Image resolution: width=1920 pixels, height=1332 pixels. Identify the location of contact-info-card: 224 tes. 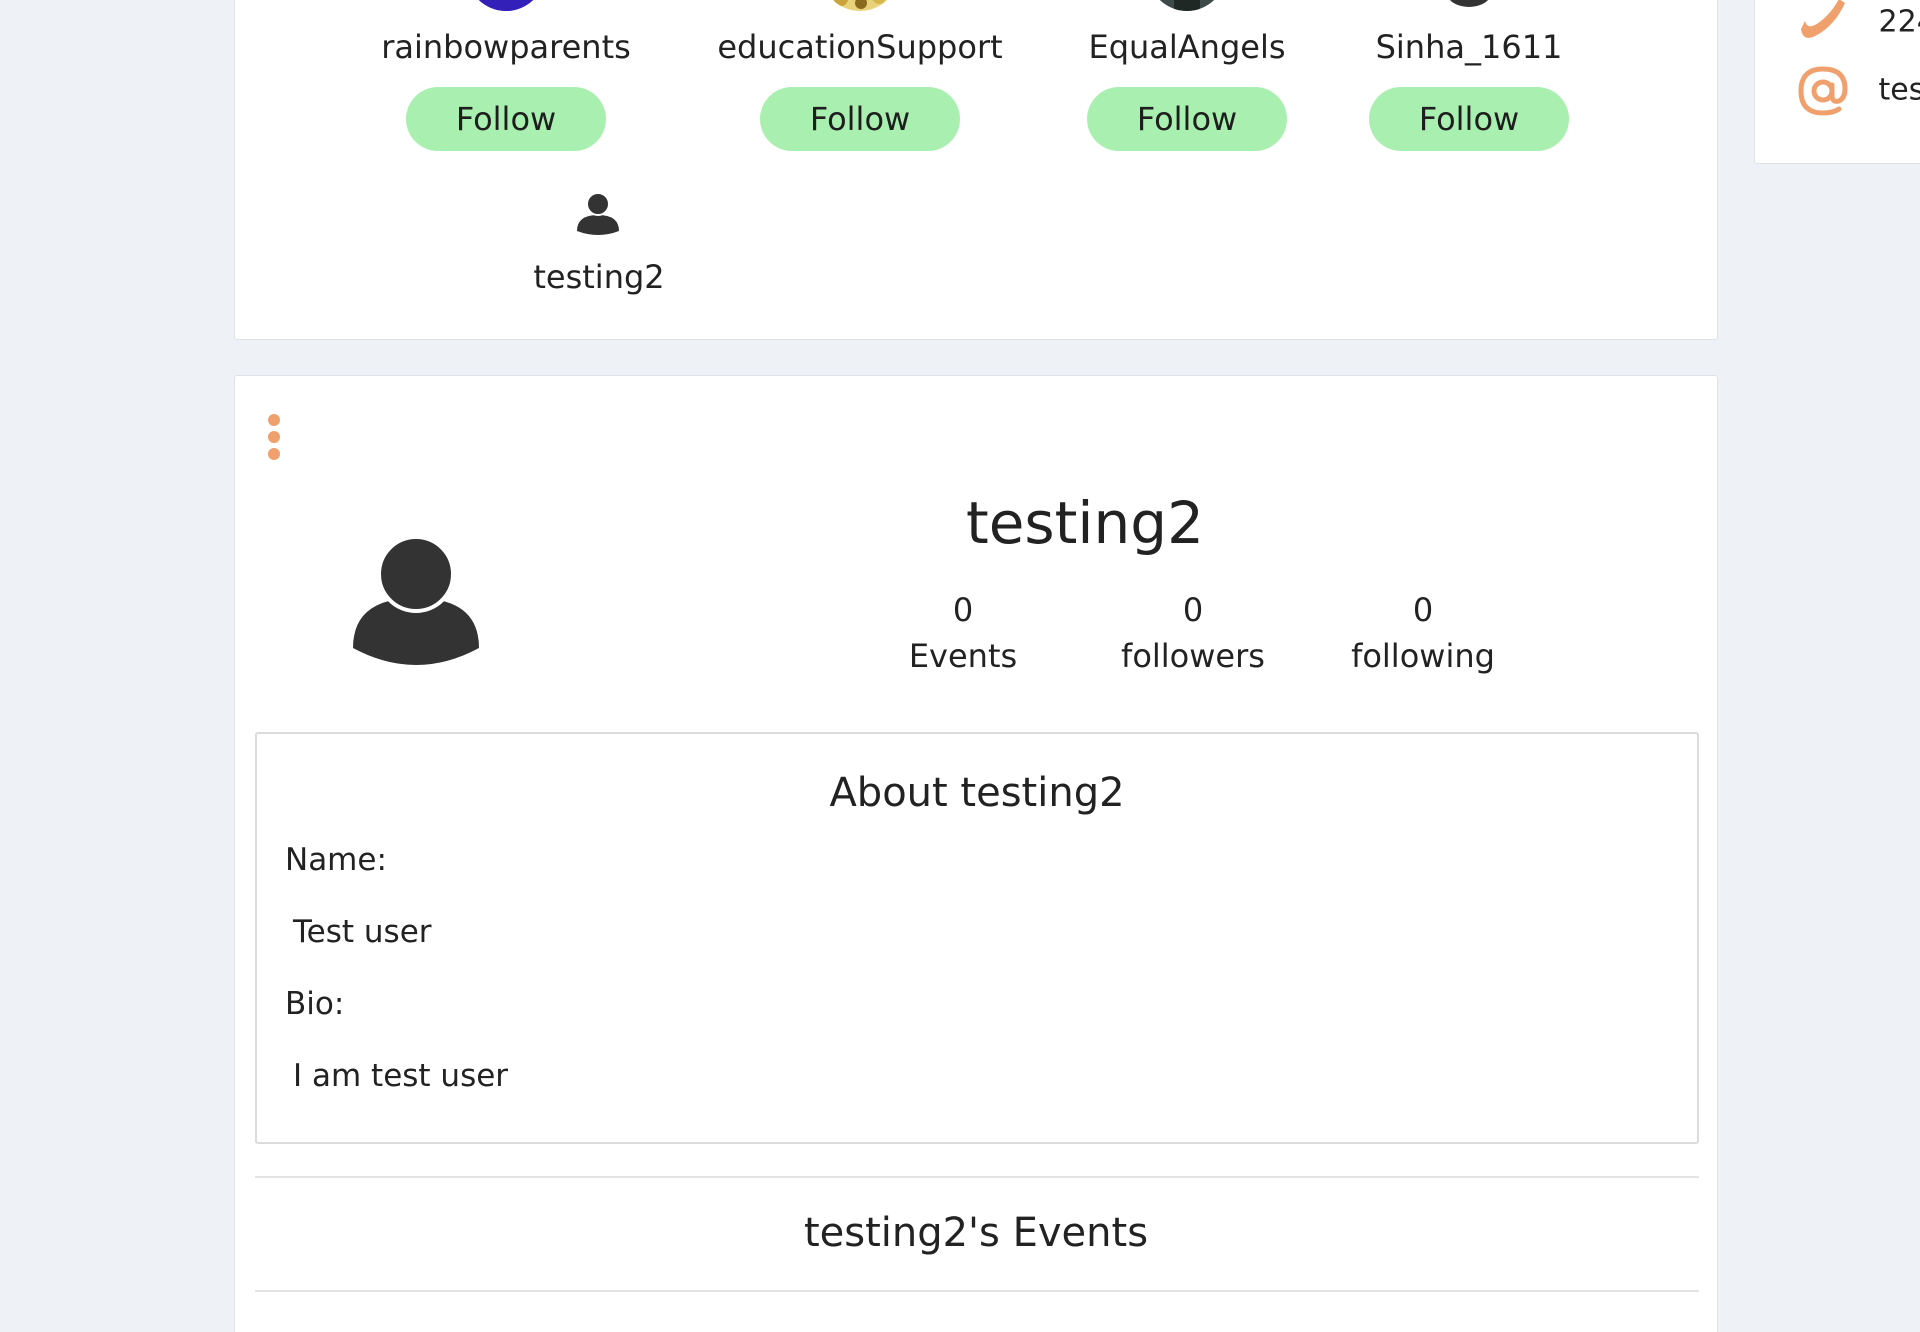
(1837, 82).